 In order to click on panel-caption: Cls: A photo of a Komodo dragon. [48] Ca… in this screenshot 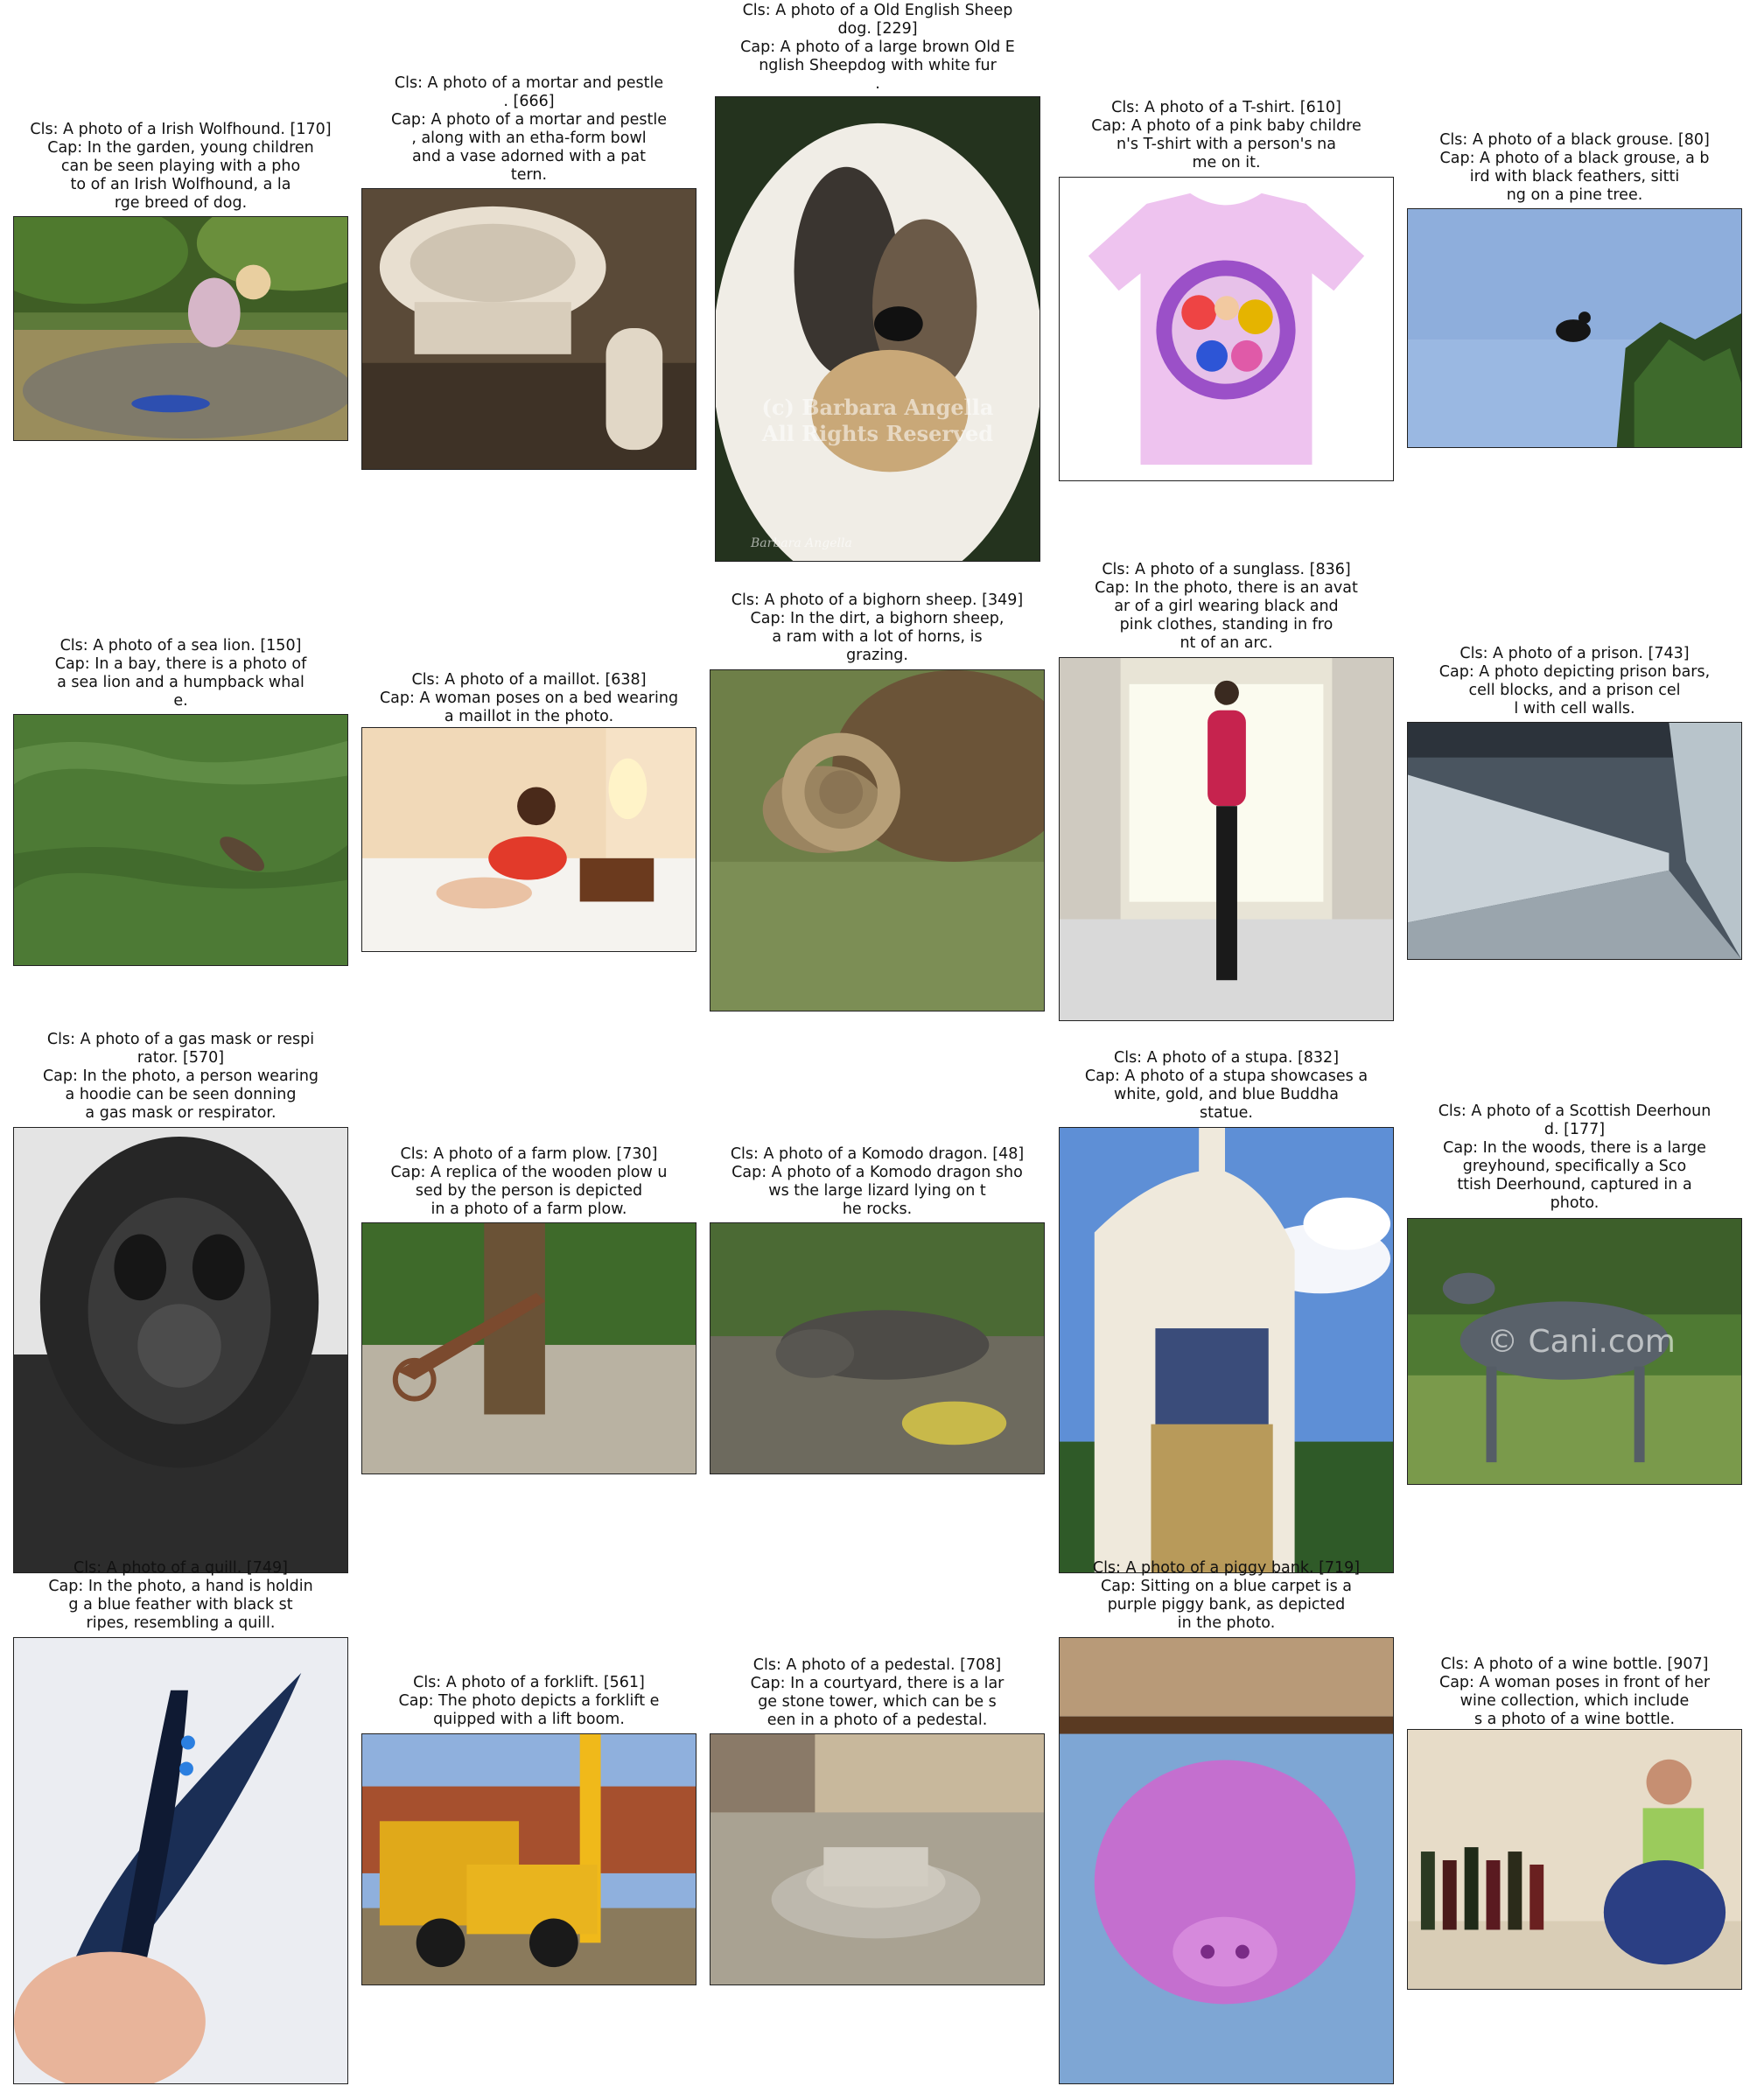, I will do `click(877, 1181)`.